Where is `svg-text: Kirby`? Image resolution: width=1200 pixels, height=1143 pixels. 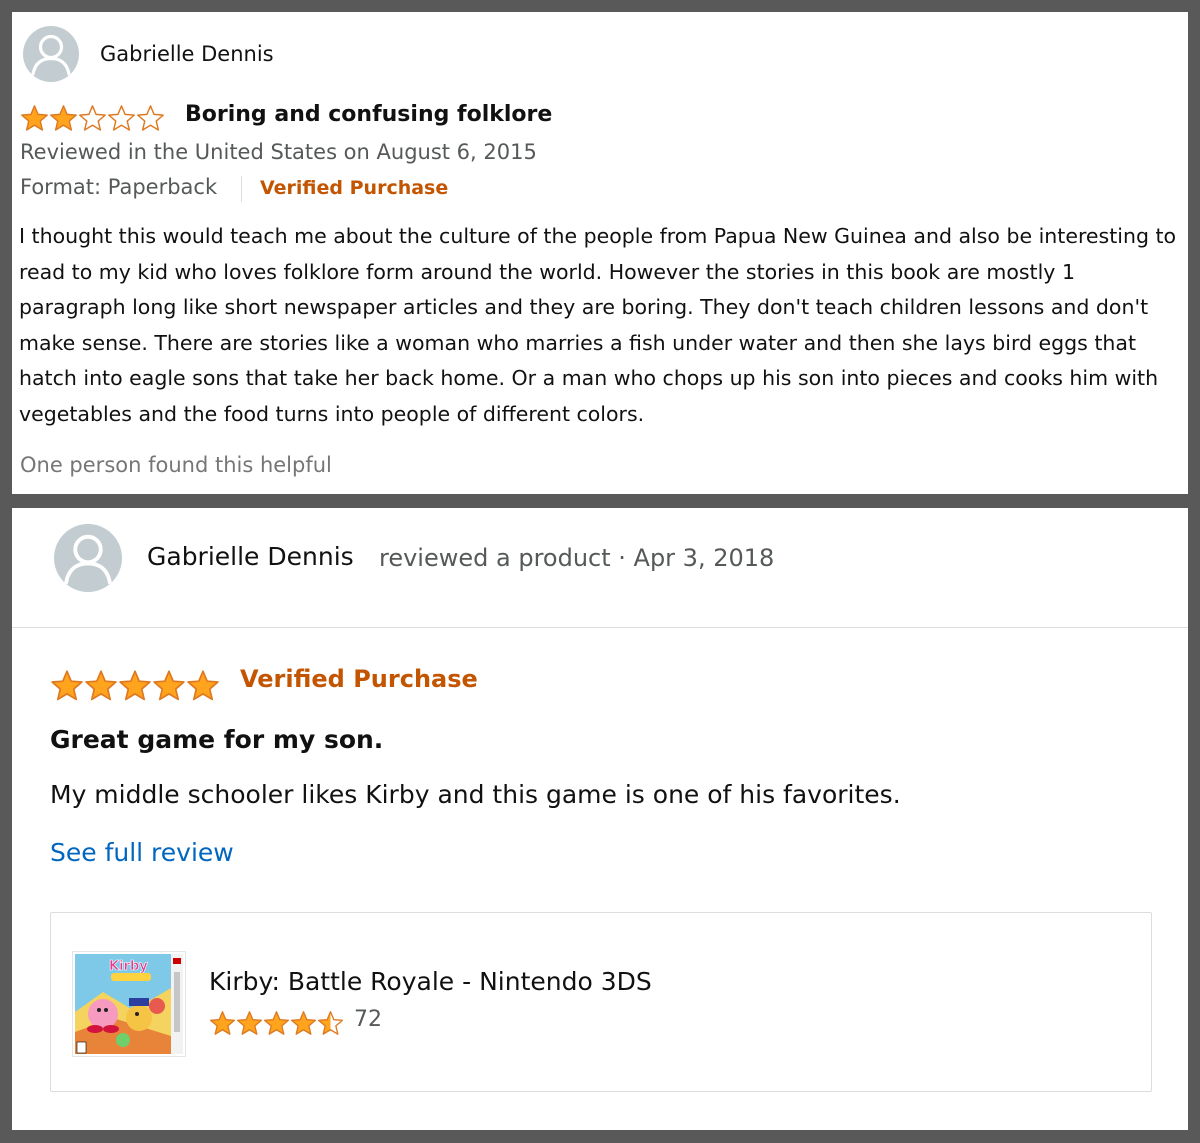 svg-text: Kirby is located at coordinates (128, 966).